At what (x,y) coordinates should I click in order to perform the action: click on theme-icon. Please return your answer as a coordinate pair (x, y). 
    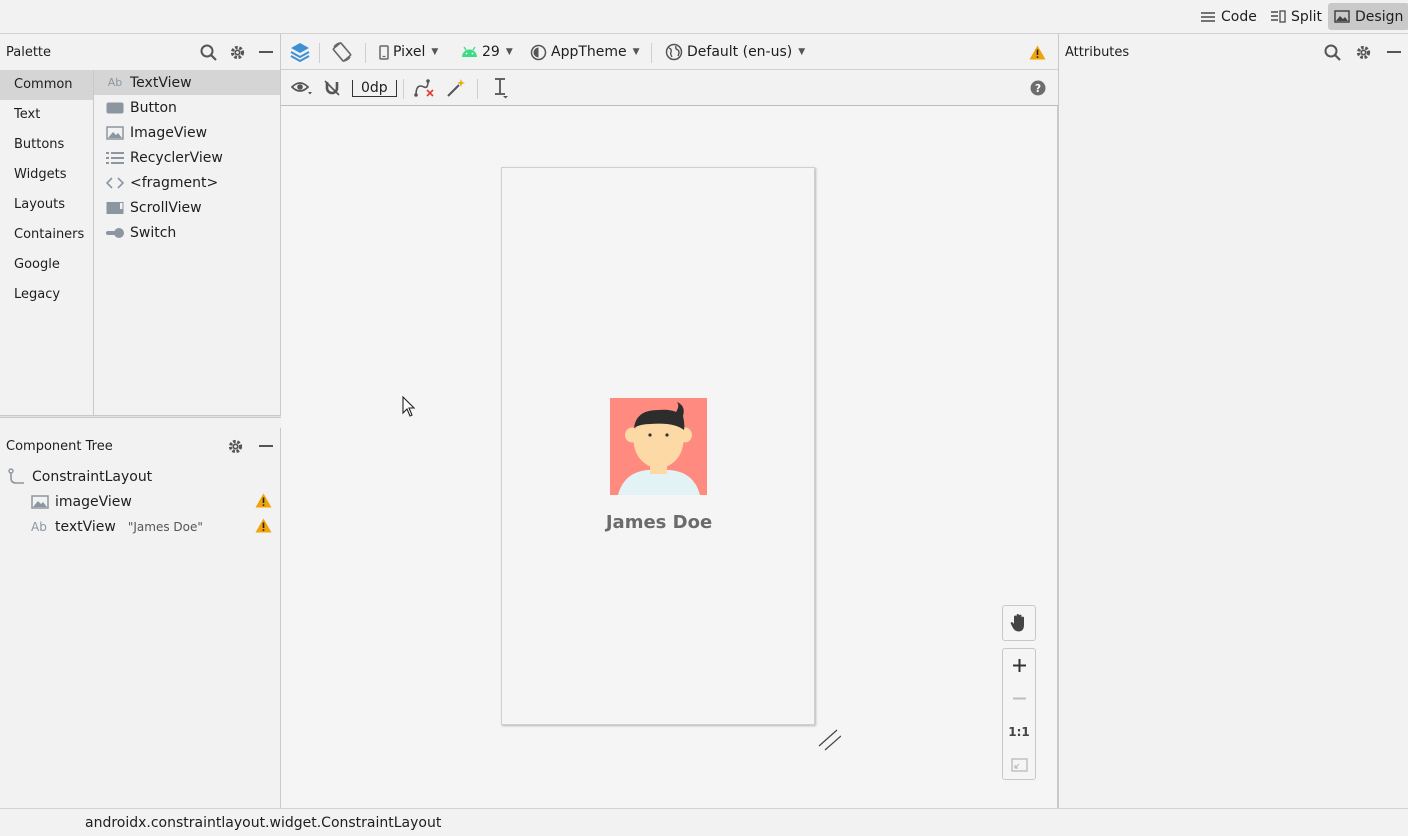
    Looking at the image, I should click on (538, 52).